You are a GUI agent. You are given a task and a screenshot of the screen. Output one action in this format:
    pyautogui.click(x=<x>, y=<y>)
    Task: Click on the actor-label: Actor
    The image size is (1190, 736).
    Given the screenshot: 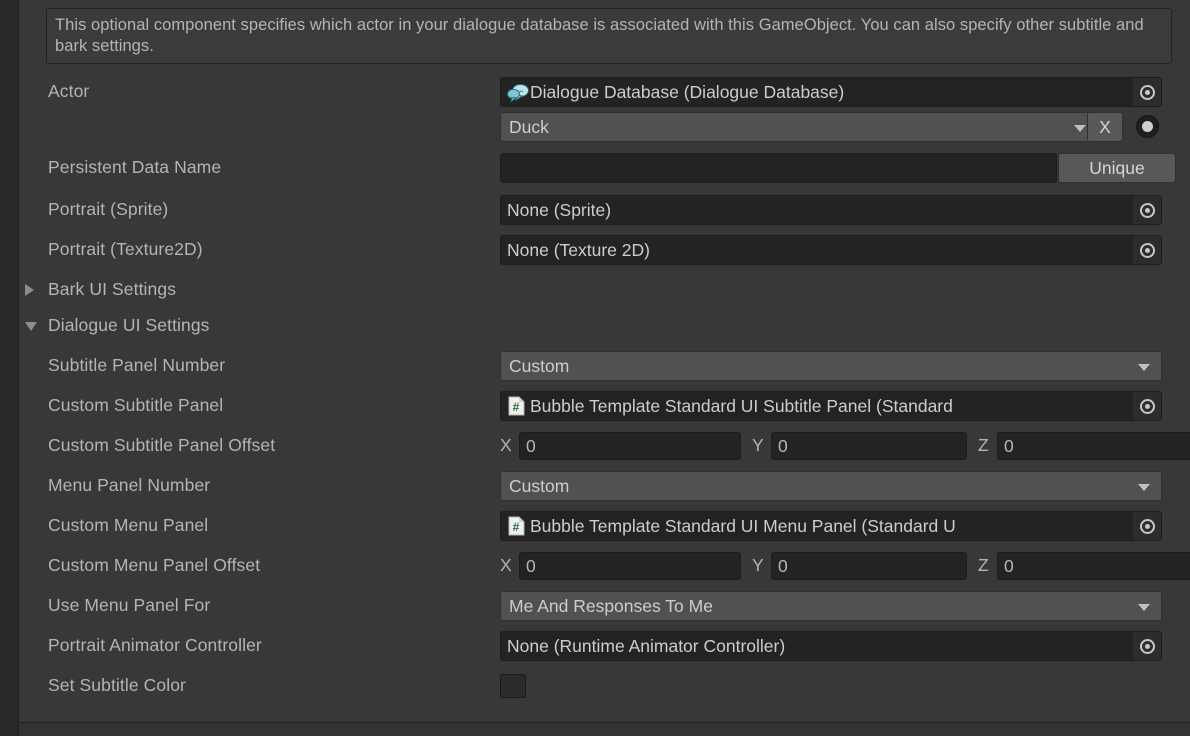 What is the action you would take?
    pyautogui.click(x=69, y=91)
    